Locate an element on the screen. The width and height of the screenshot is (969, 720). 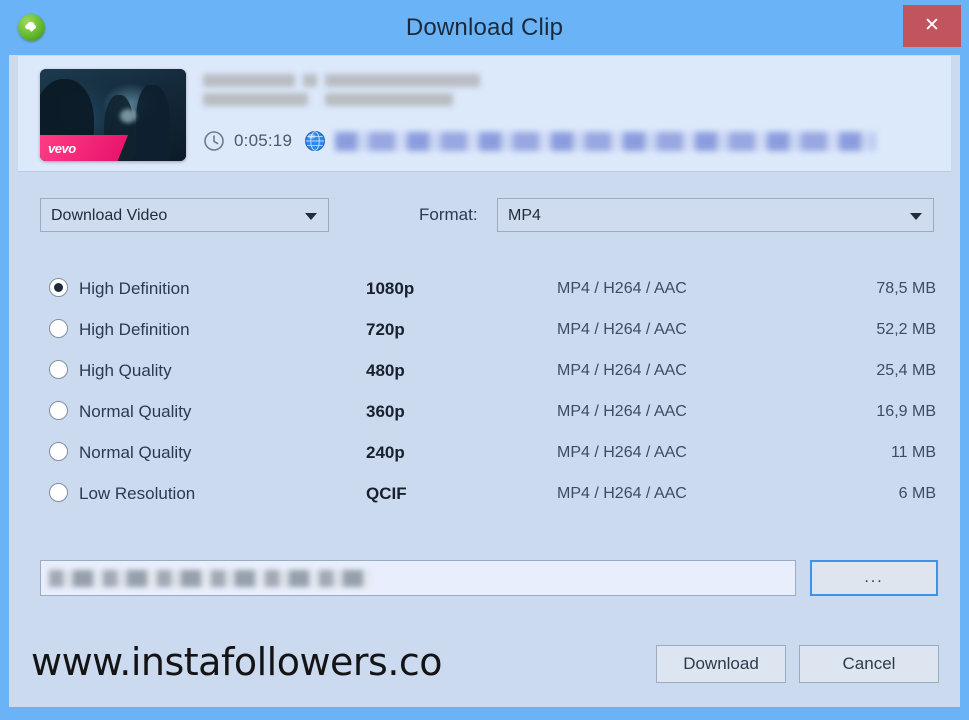
quality-resolution: 1080p is located at coordinates (390, 288).